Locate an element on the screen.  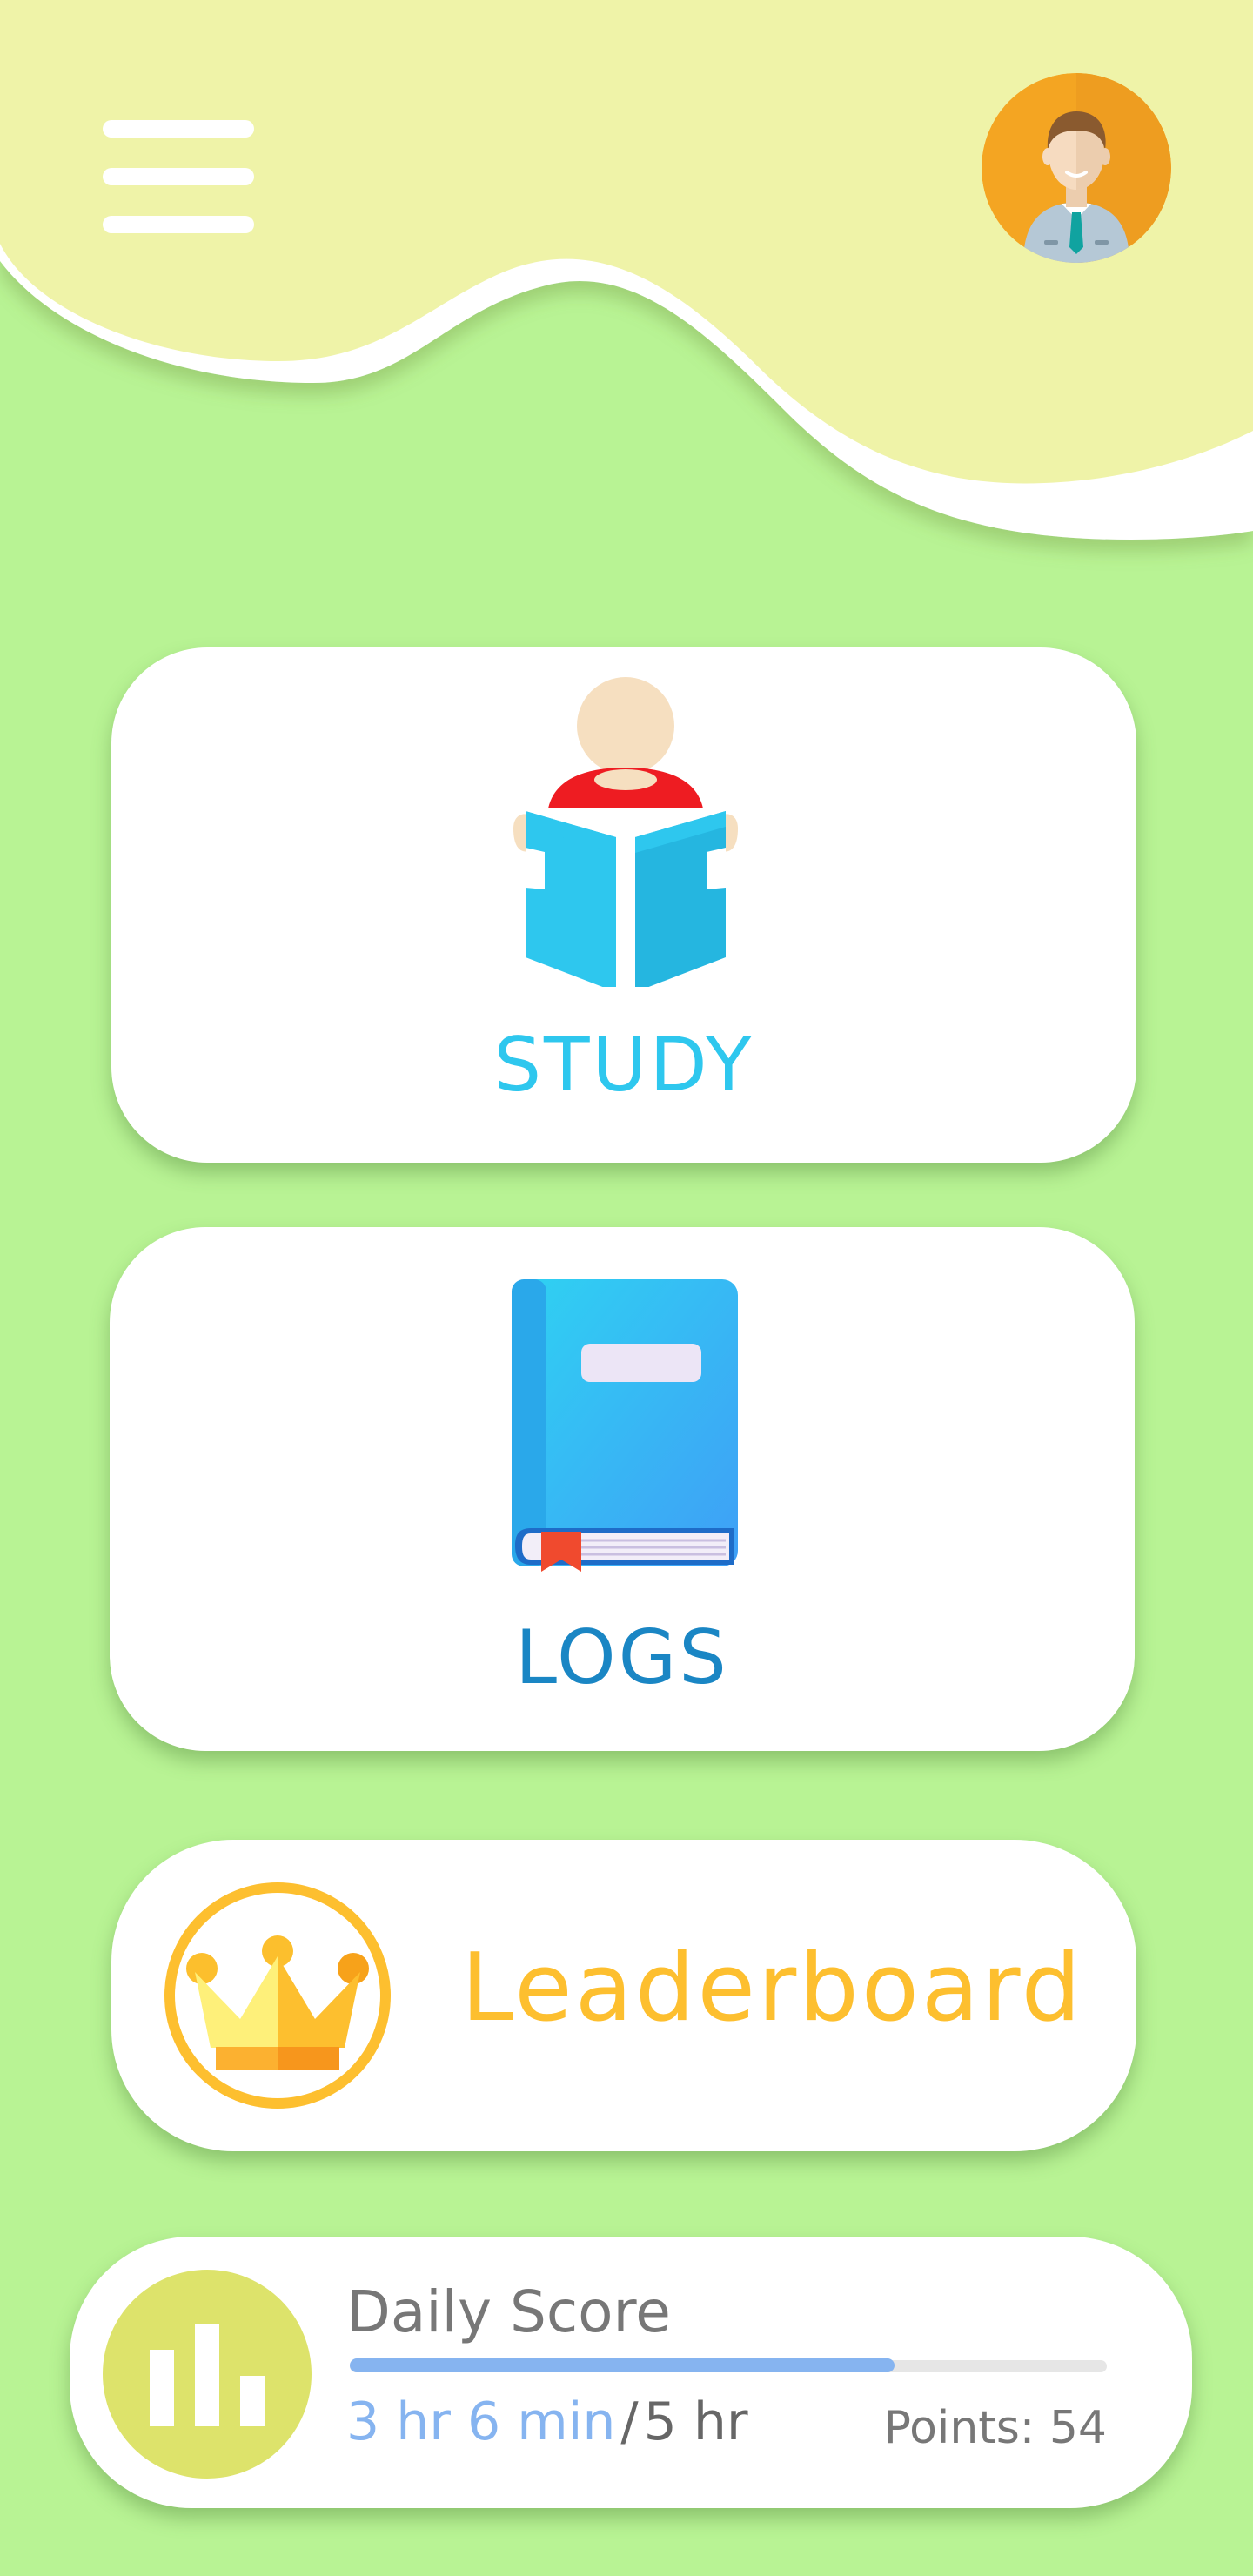
daily-score-title: Daily Score is located at coordinates (509, 2312).